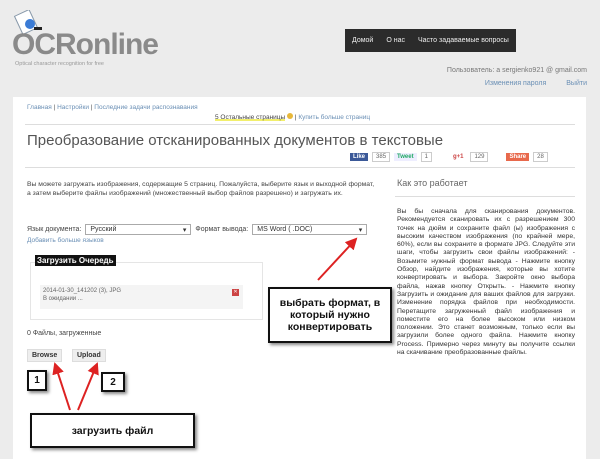 This screenshot has height=459, width=600. What do you see at coordinates (337, 259) in the screenshot?
I see `arrow-to-format` at bounding box center [337, 259].